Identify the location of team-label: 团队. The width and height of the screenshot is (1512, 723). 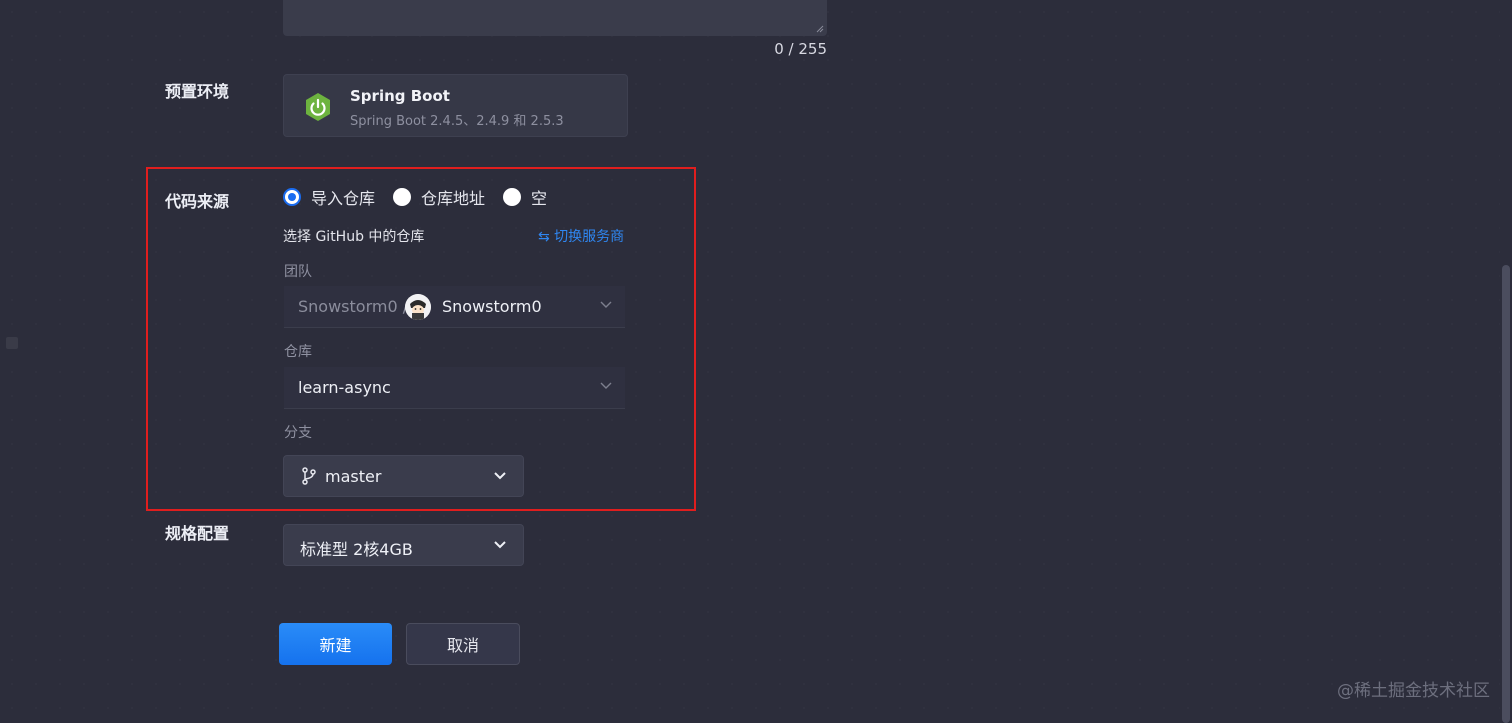
(298, 272).